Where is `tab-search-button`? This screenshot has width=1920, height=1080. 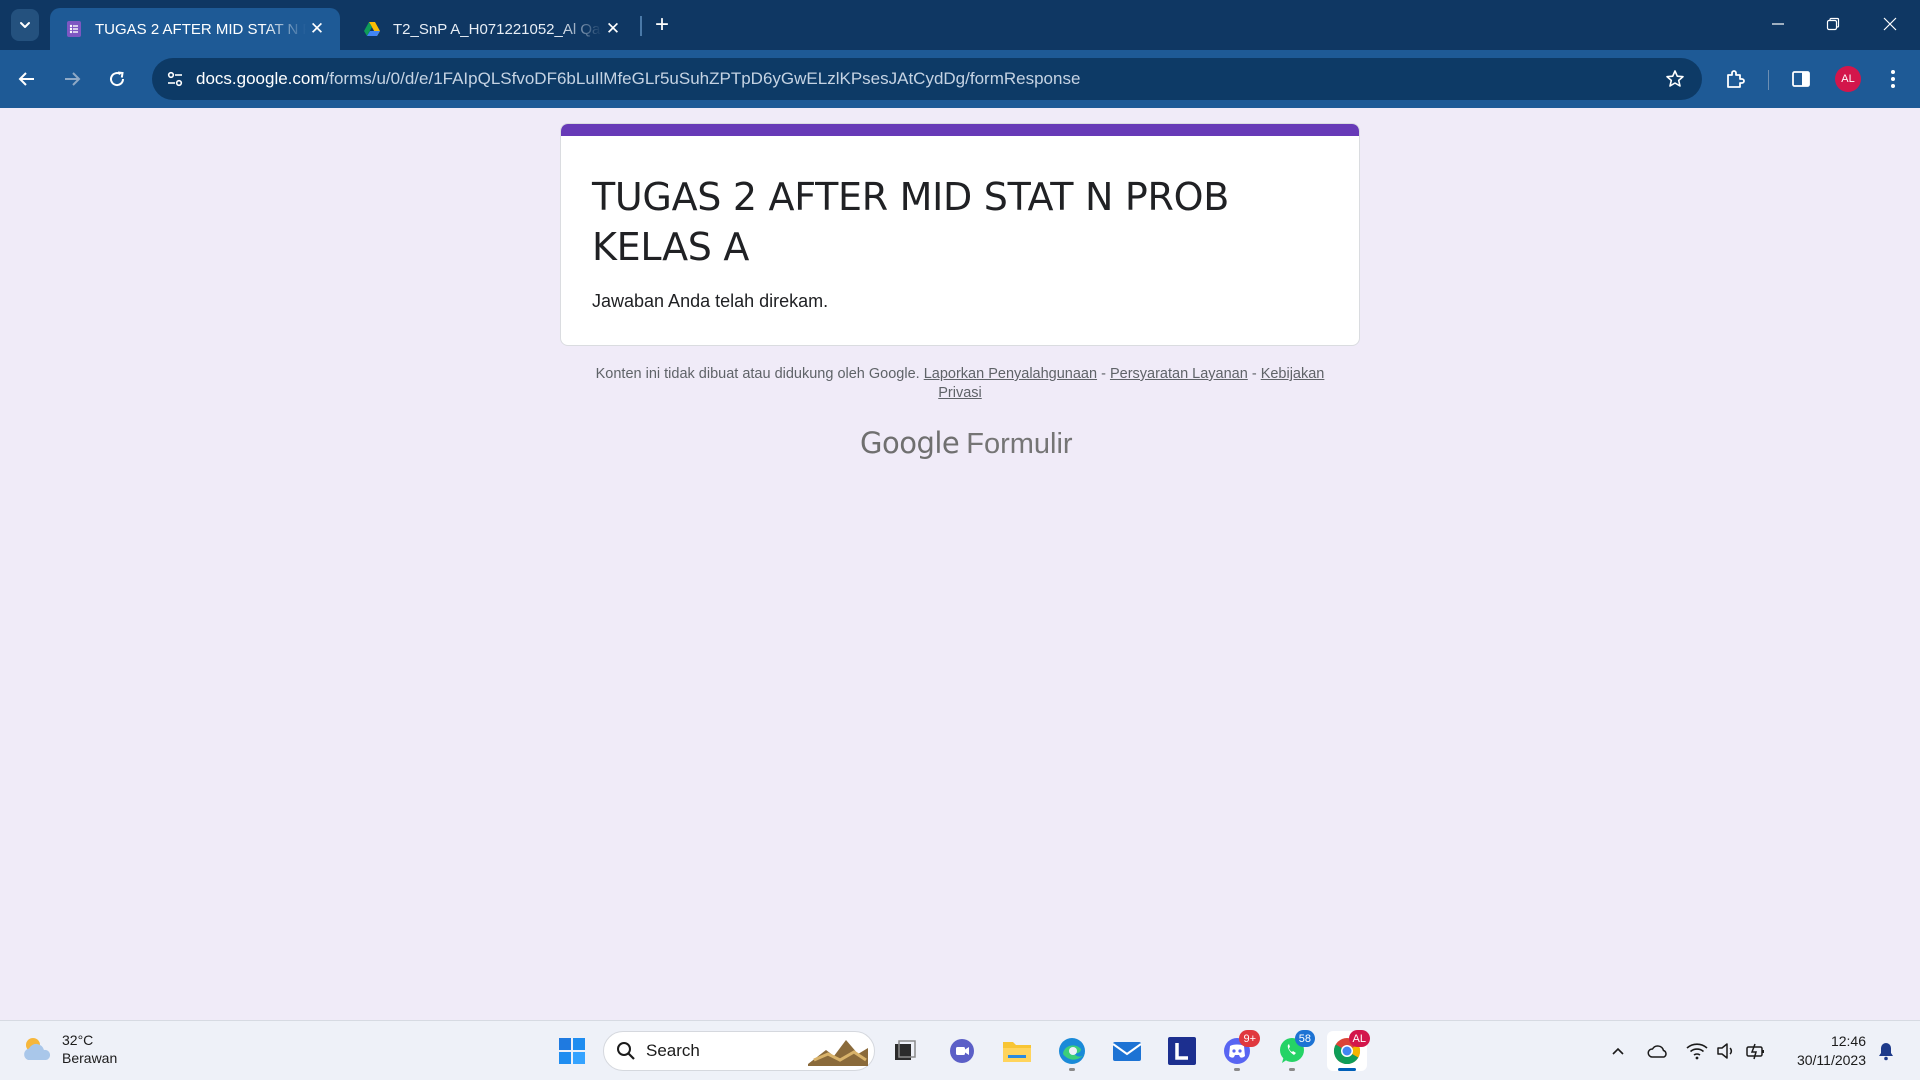 tab-search-button is located at coordinates (25, 25).